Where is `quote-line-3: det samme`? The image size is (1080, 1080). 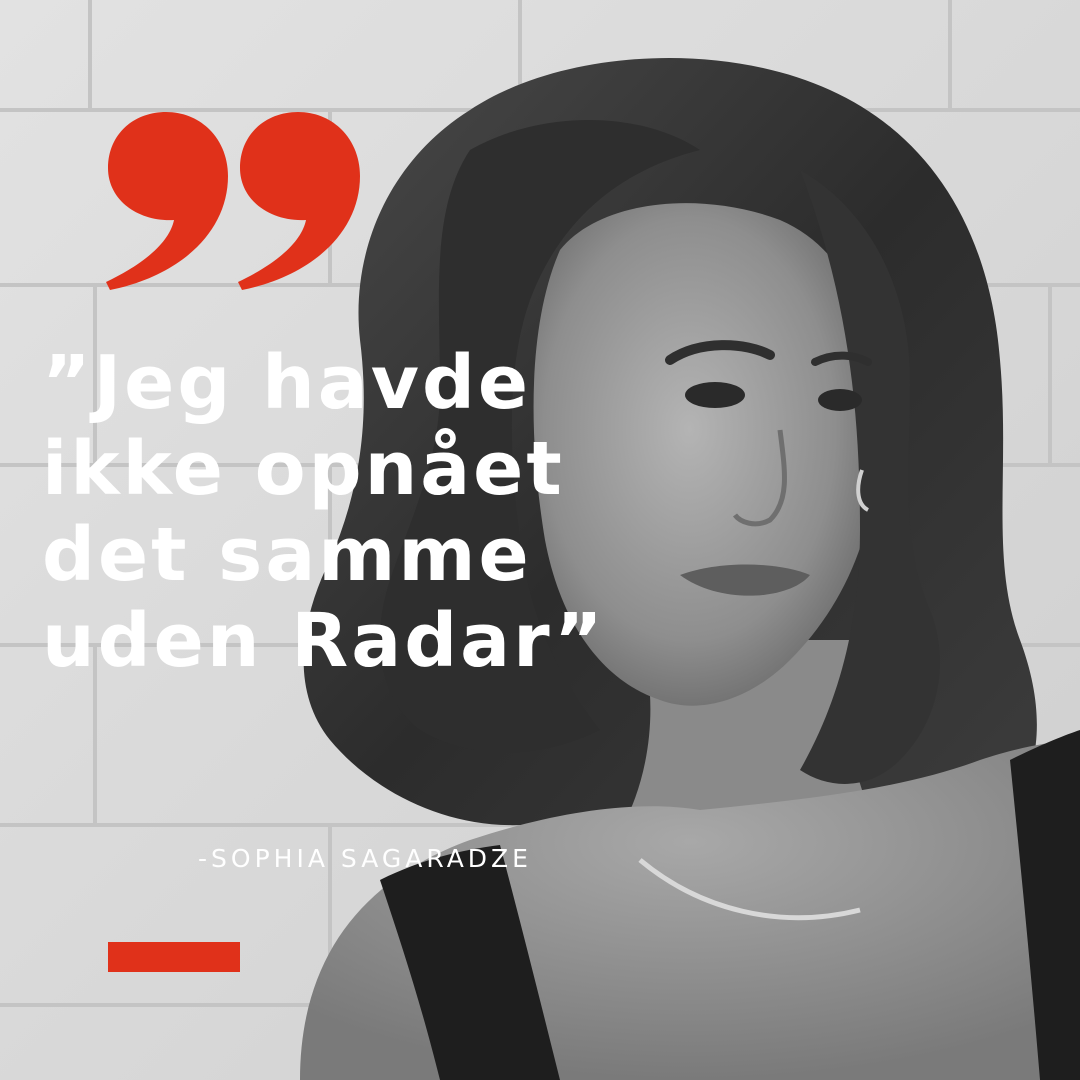 quote-line-3: det samme is located at coordinates (287, 555).